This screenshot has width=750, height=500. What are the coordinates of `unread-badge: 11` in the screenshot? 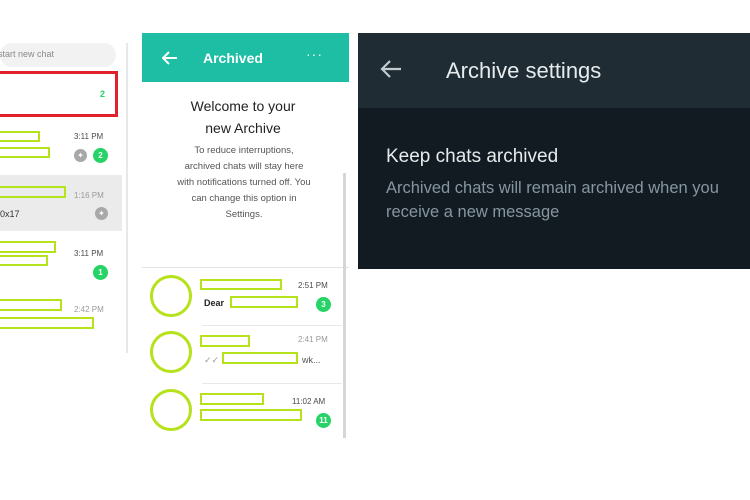 It's located at (323, 420).